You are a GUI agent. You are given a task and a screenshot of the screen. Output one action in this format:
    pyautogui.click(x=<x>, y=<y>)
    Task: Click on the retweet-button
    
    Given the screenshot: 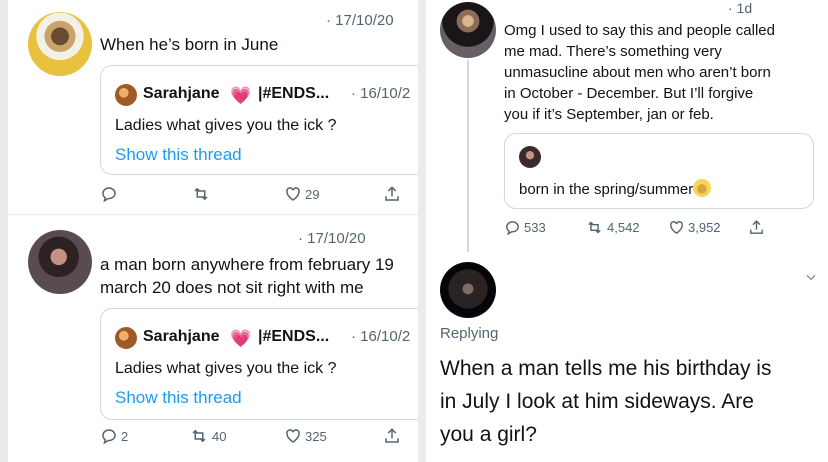 What is the action you would take?
    pyautogui.click(x=201, y=194)
    